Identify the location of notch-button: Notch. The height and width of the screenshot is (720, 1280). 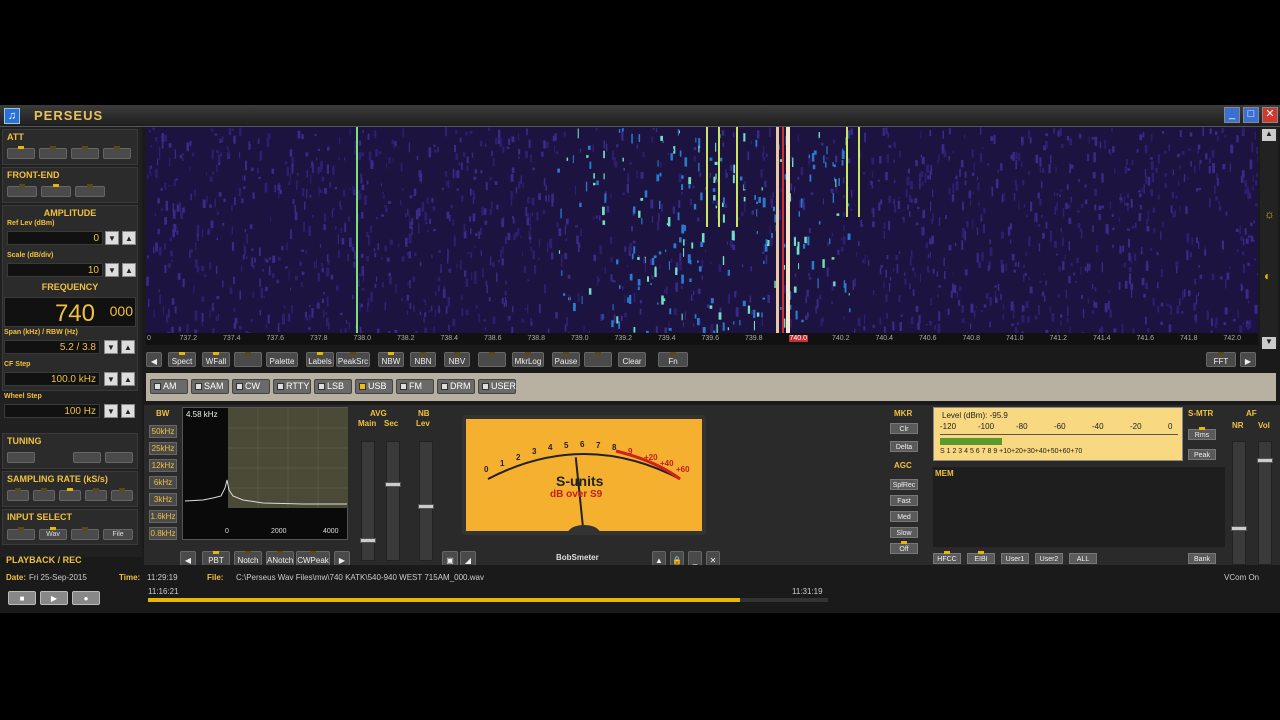
(248, 558).